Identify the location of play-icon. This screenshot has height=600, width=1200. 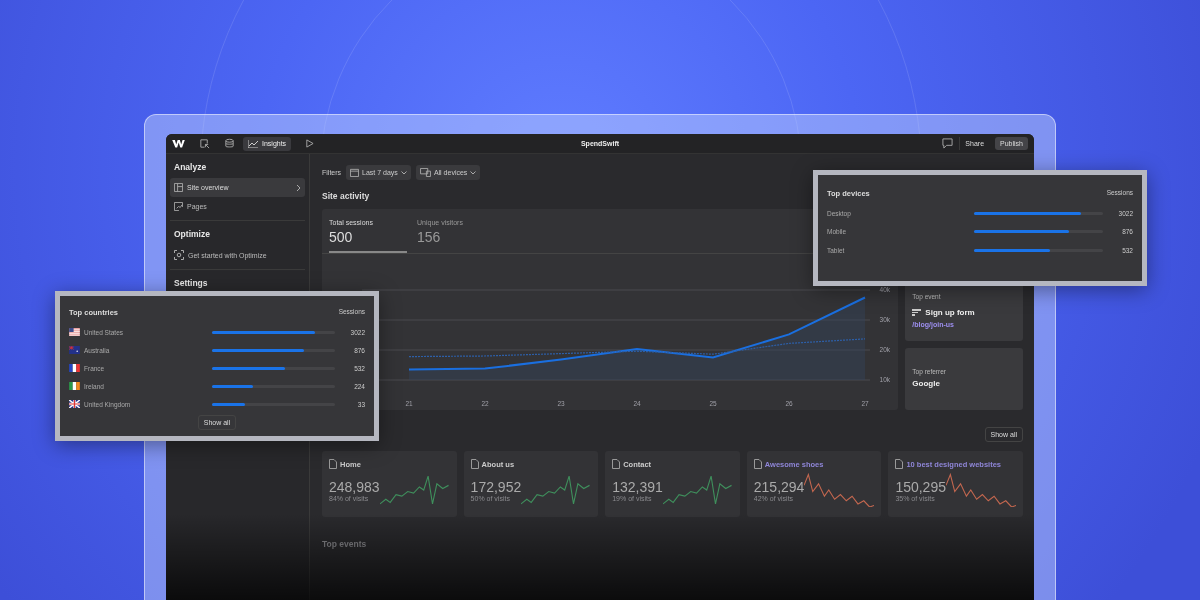
(310, 143).